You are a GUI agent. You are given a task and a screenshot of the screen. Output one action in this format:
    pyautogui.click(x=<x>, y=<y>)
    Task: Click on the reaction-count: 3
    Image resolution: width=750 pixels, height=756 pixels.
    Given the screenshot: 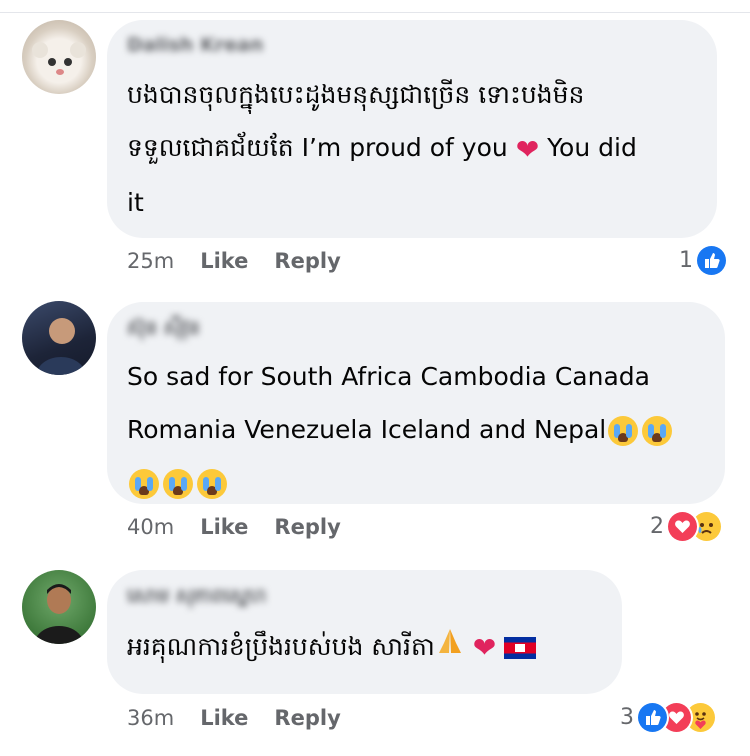 What is the action you would take?
    pyautogui.click(x=627, y=717)
    